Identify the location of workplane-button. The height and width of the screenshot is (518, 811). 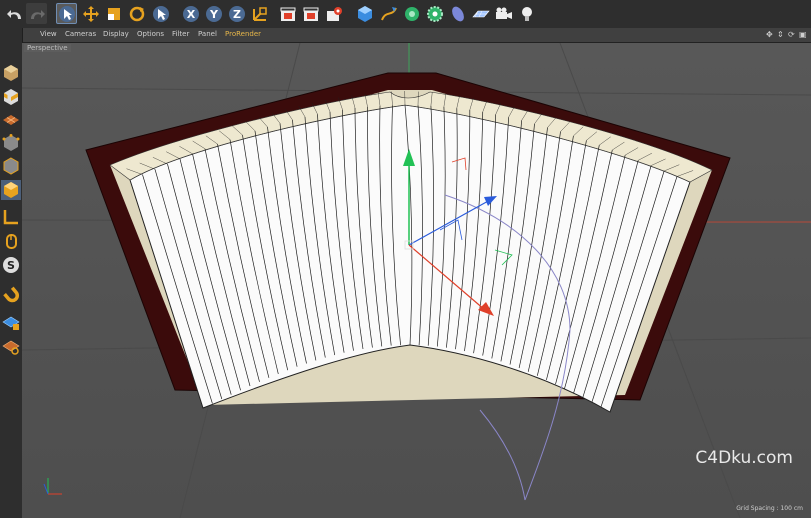
(11, 346).